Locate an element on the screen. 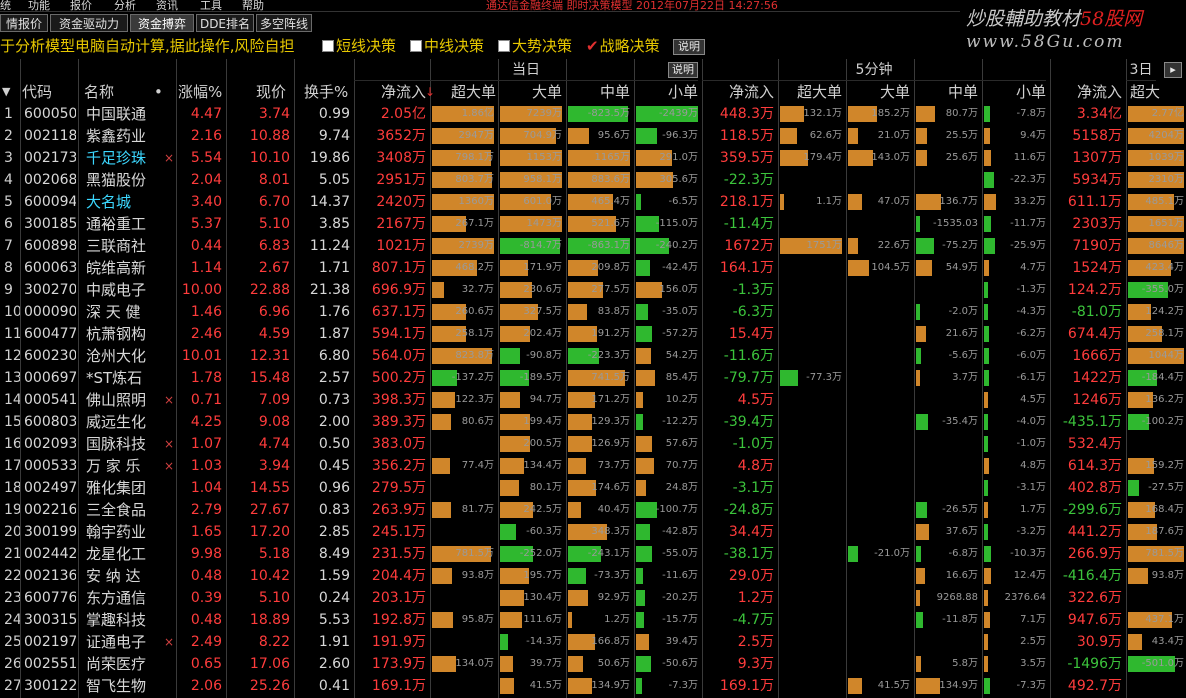 Image resolution: width=1186 pixels, height=698 pixels. col-header-l5: 大单 is located at coordinates (881, 92).